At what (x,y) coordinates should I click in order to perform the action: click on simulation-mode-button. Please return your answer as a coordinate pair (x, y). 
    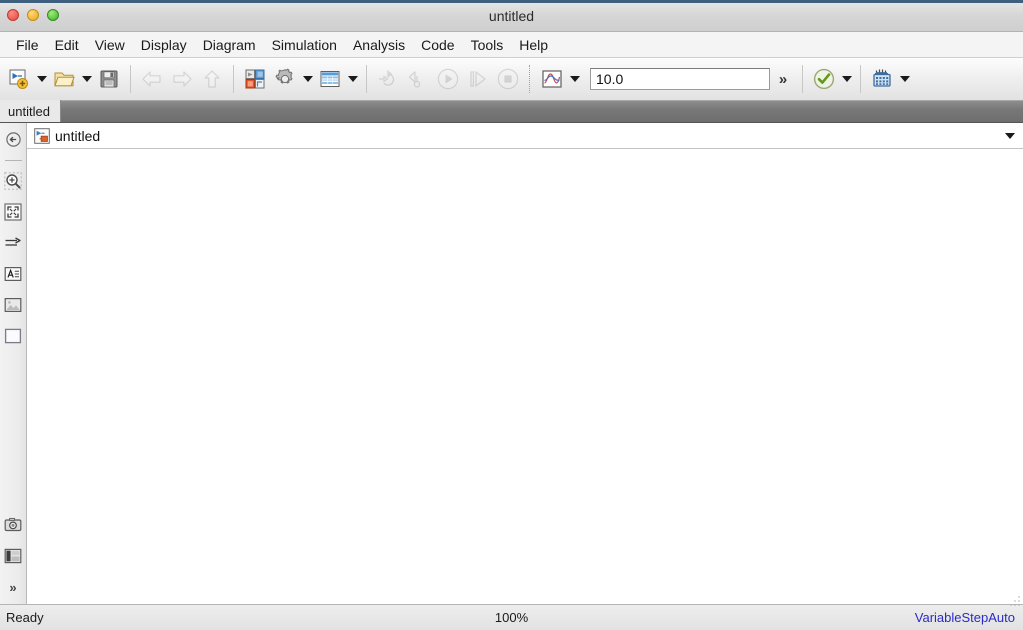
    Looking at the image, I should click on (552, 79).